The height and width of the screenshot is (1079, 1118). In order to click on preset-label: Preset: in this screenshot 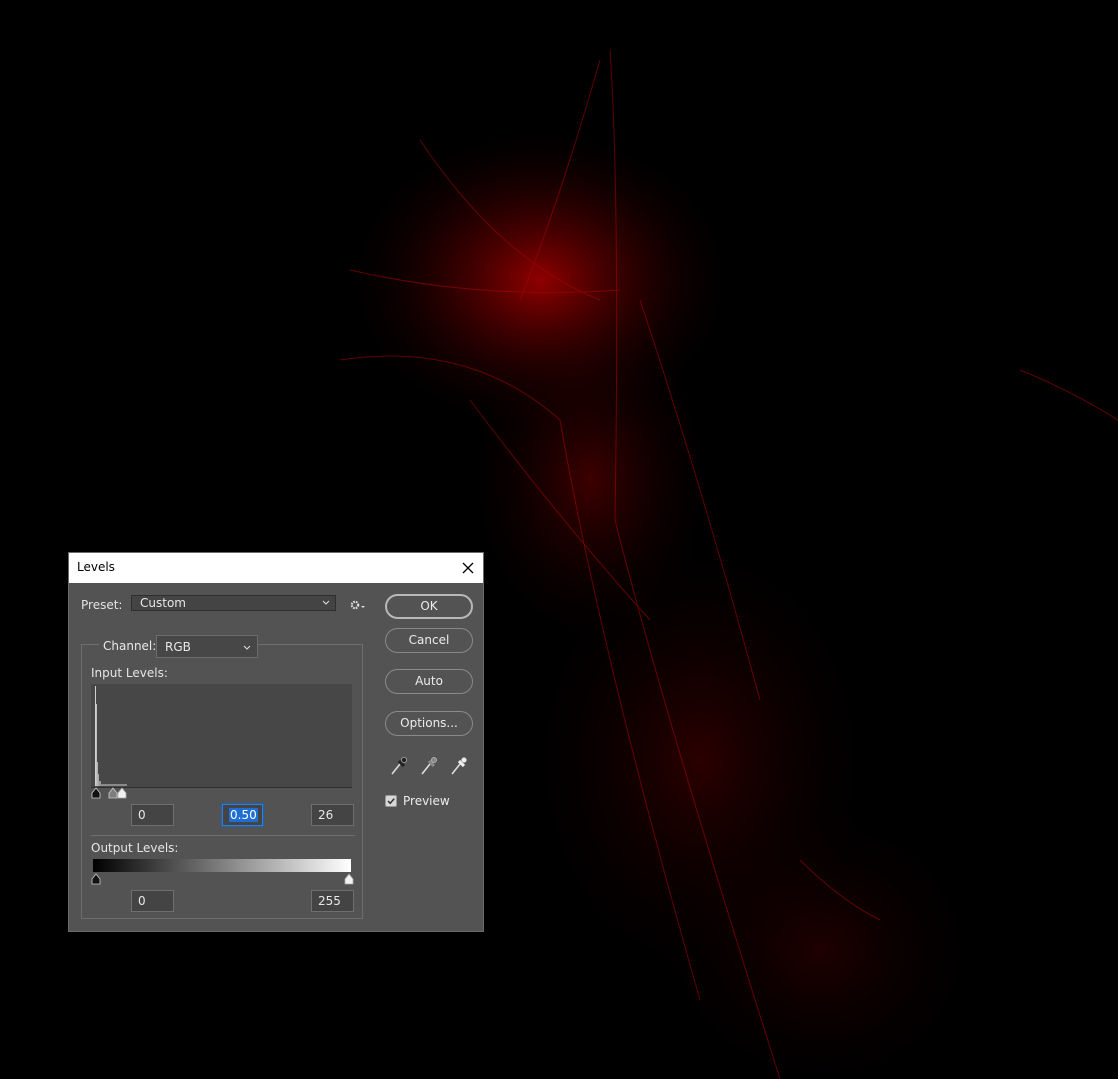, I will do `click(102, 605)`.